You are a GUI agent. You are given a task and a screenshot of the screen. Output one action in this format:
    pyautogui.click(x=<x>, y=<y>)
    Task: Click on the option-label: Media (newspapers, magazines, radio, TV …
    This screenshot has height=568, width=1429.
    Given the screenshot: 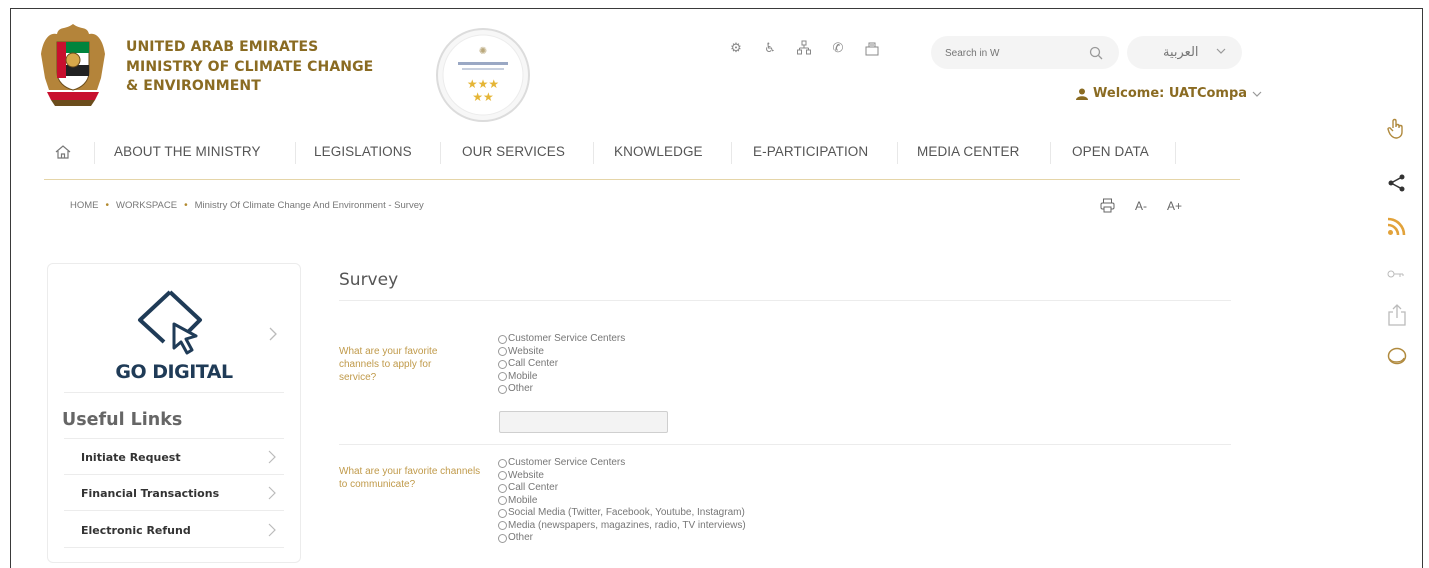 What is the action you would take?
    pyautogui.click(x=627, y=525)
    